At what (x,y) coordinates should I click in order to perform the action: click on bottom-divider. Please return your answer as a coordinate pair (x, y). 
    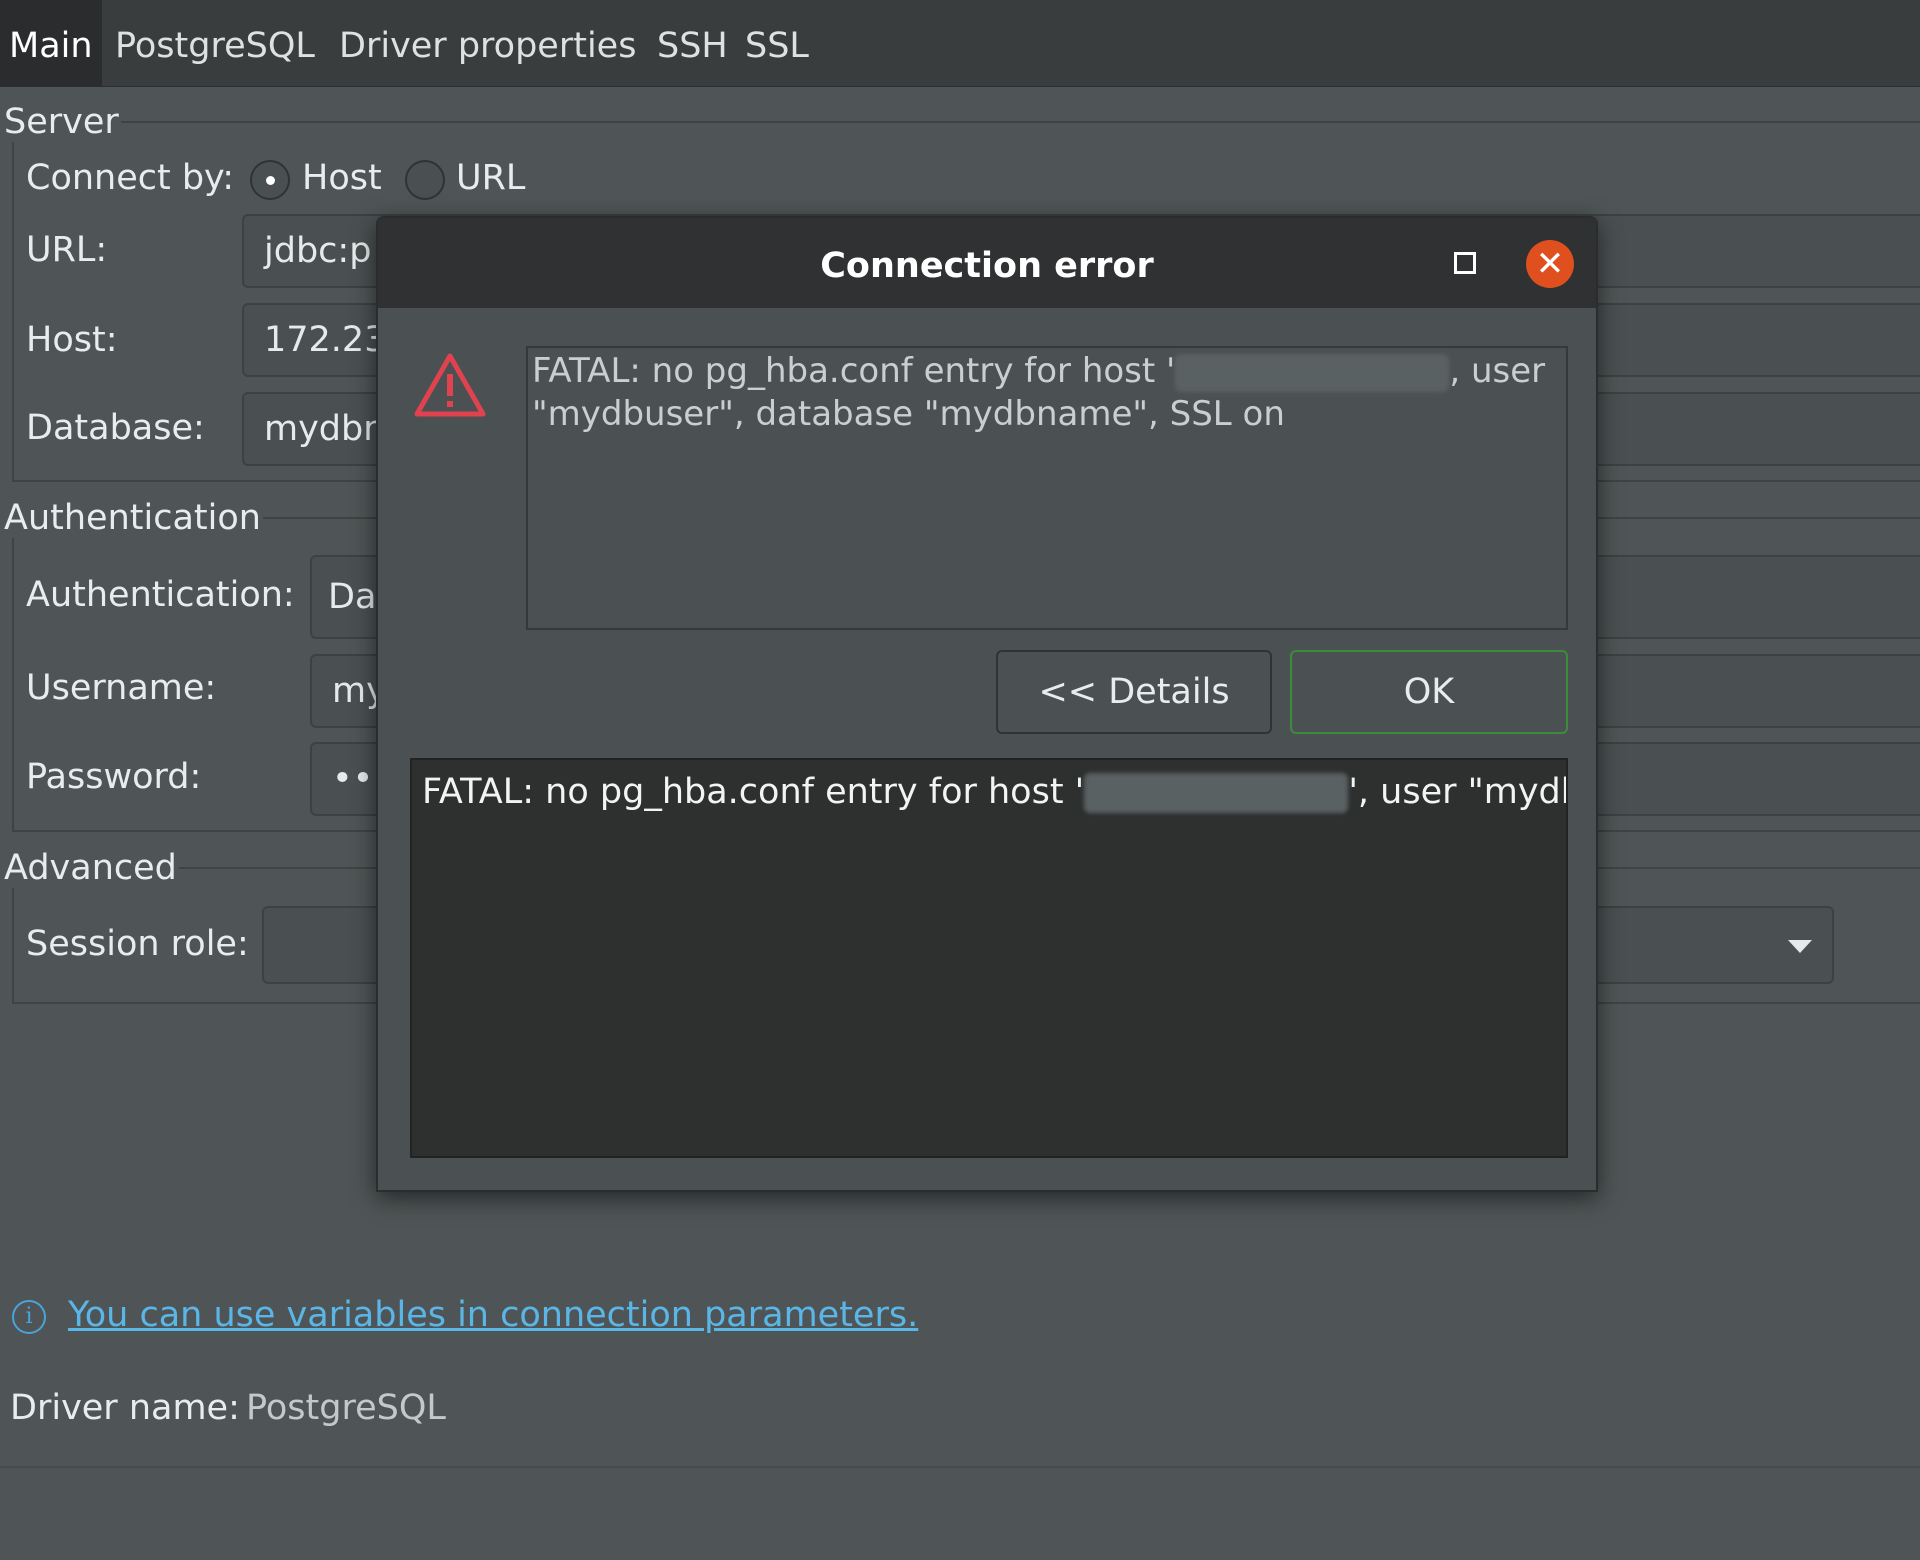
    Looking at the image, I should click on (960, 1467).